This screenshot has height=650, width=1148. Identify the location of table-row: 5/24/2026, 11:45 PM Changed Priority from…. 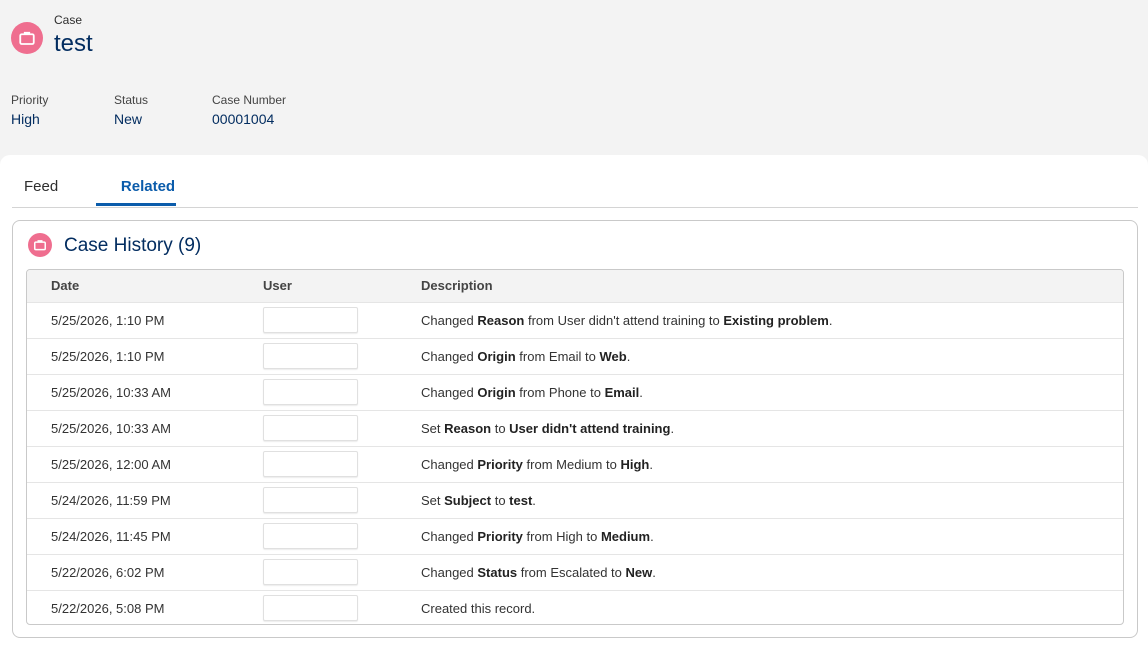
(575, 536).